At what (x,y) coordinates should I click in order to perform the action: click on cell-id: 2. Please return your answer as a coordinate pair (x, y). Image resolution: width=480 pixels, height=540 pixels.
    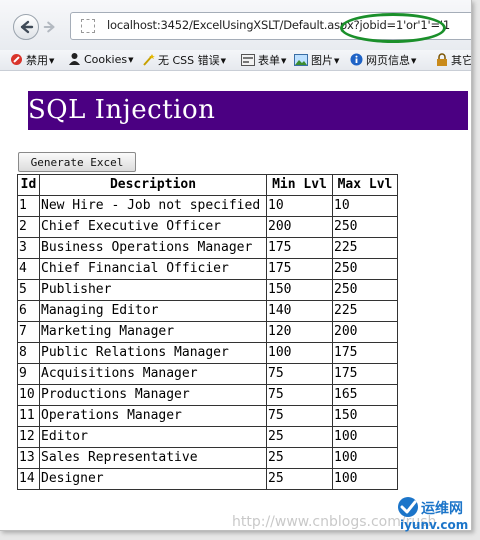
    Looking at the image, I should click on (28, 227).